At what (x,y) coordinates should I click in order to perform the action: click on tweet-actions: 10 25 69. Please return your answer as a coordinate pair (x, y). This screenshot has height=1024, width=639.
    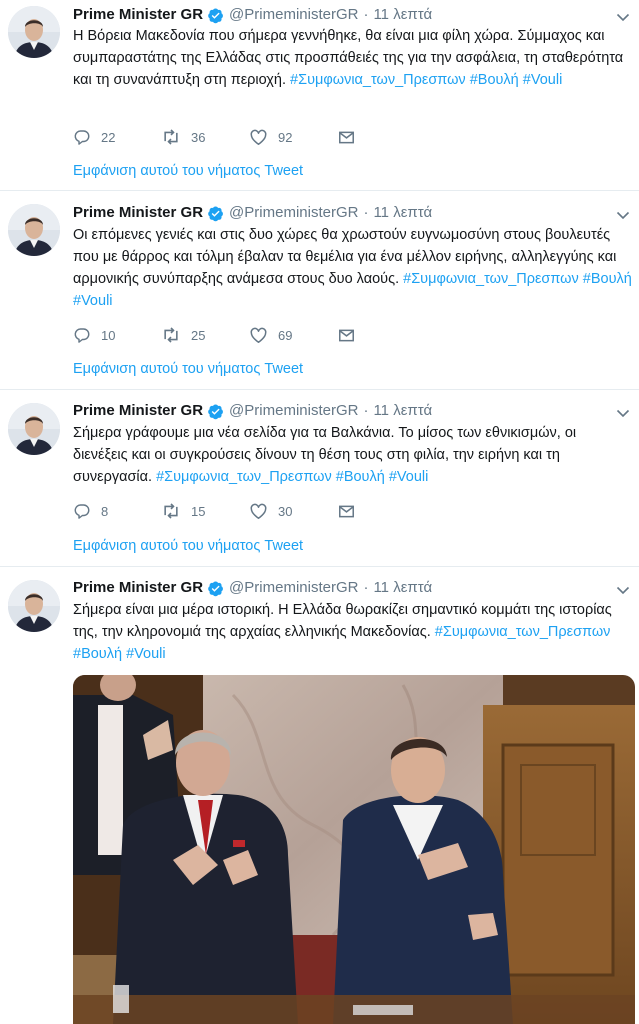
    Looking at the image, I should click on (214, 335).